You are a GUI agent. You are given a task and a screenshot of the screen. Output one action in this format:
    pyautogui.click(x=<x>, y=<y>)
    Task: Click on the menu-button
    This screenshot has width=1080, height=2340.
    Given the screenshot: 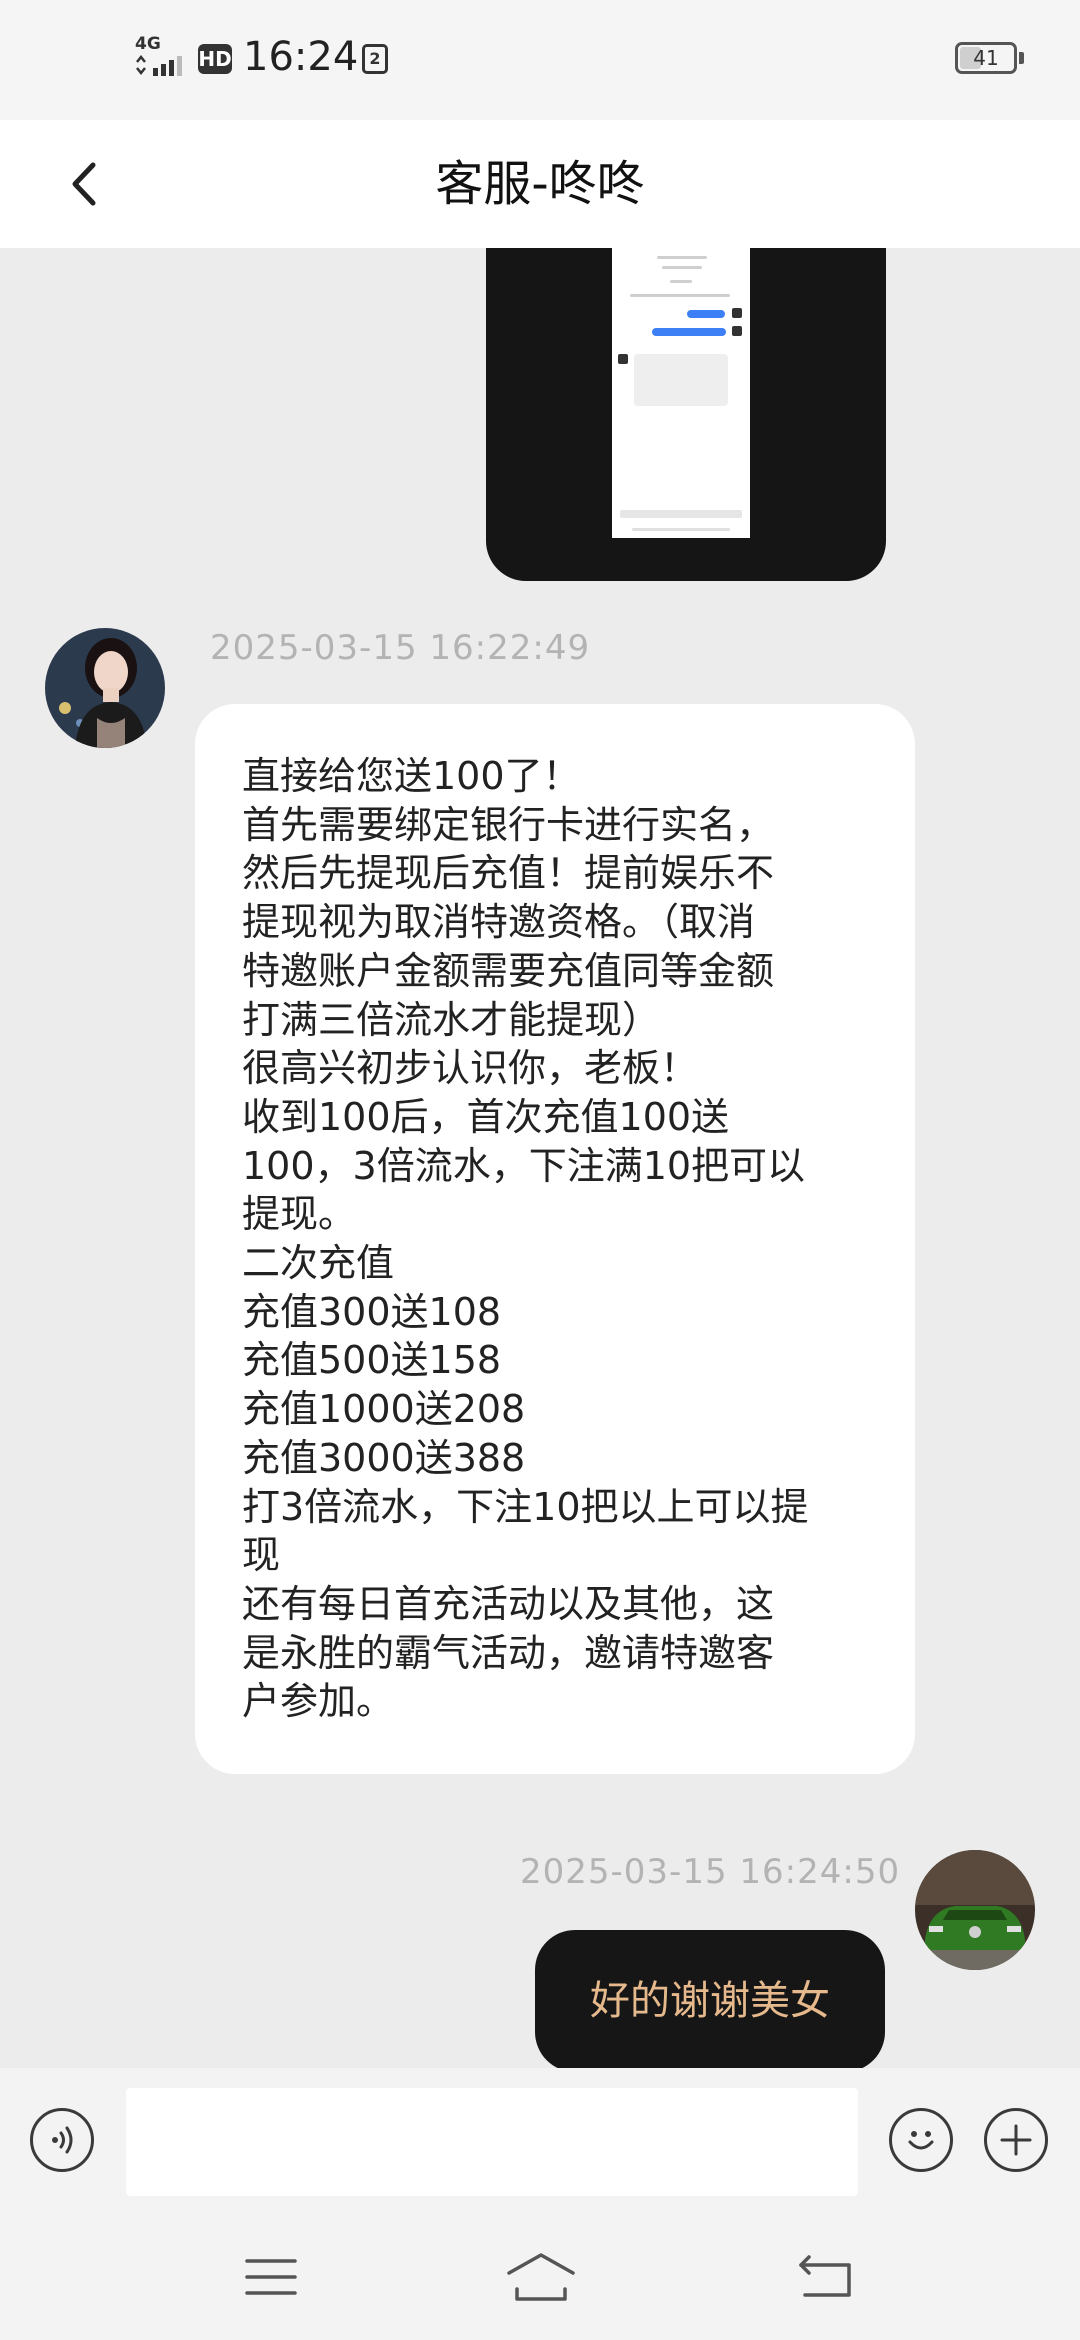 What is the action you would take?
    pyautogui.click(x=271, y=2277)
    